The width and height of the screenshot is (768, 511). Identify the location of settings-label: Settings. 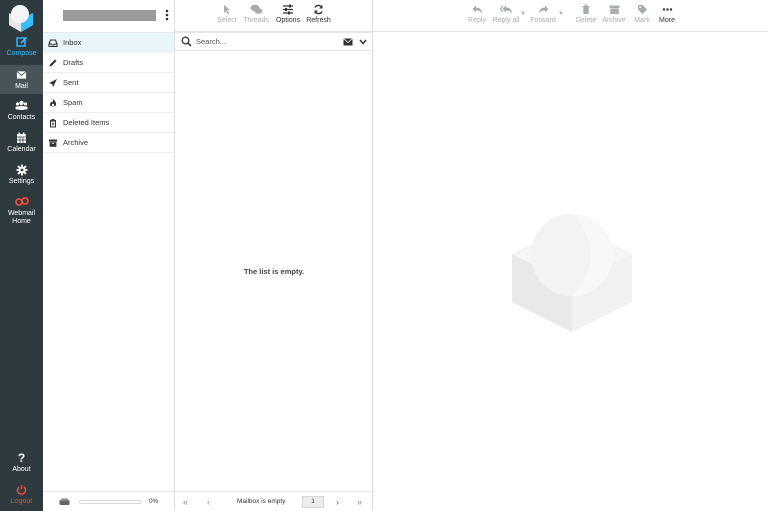
(21, 181).